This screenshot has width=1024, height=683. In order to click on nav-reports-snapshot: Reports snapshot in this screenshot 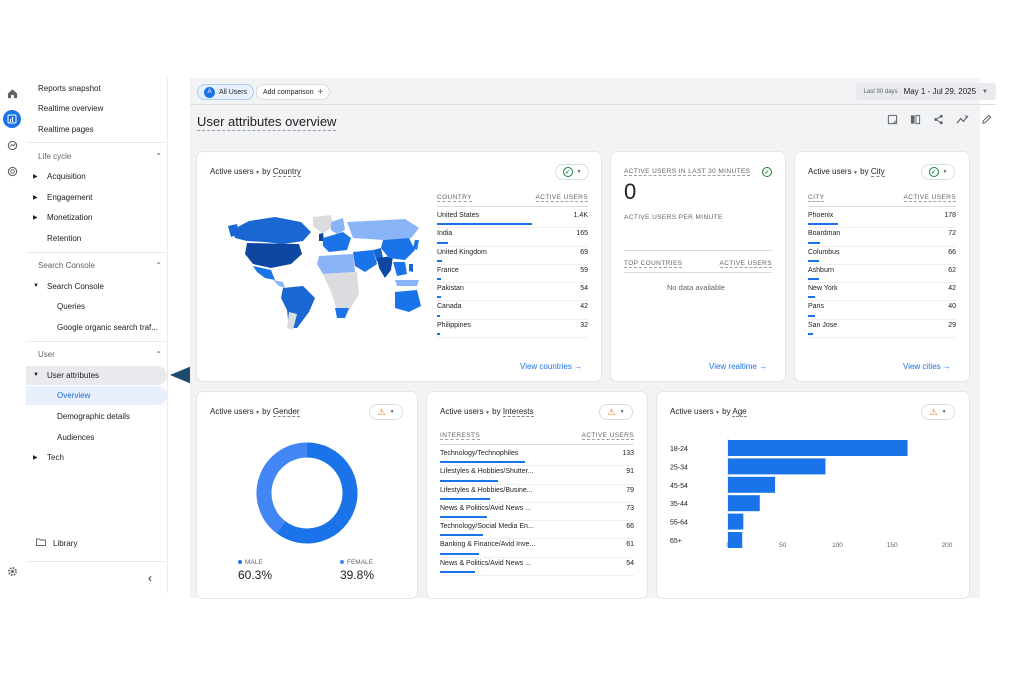, I will do `click(69, 88)`.